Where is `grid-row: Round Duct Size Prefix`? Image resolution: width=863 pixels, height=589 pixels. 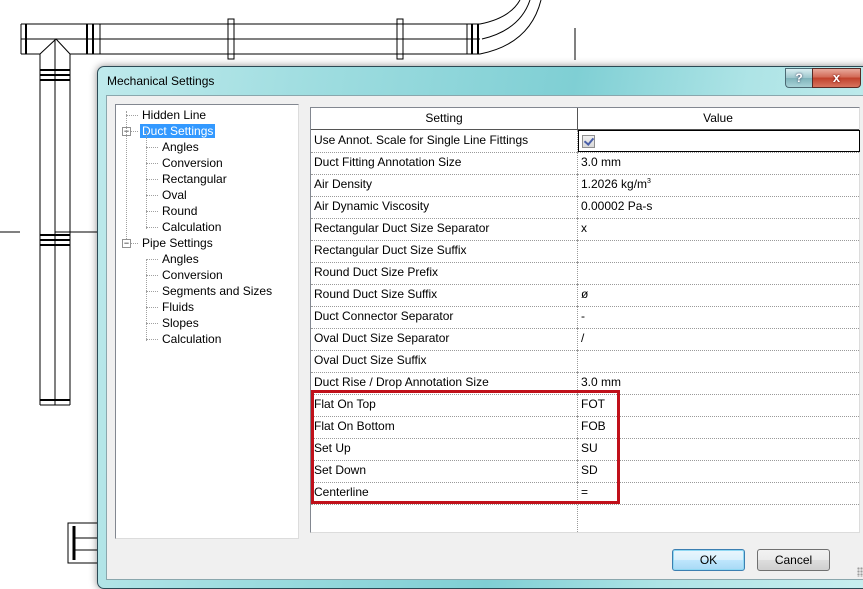 grid-row: Round Duct Size Prefix is located at coordinates (585, 273).